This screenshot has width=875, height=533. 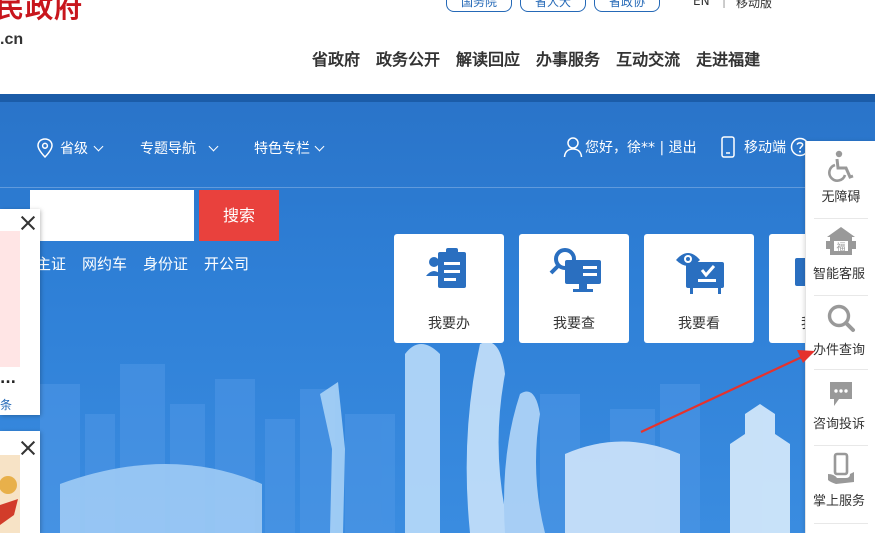 I want to click on sidebar-item-mobile-service: 掌上服务, so click(x=840, y=480).